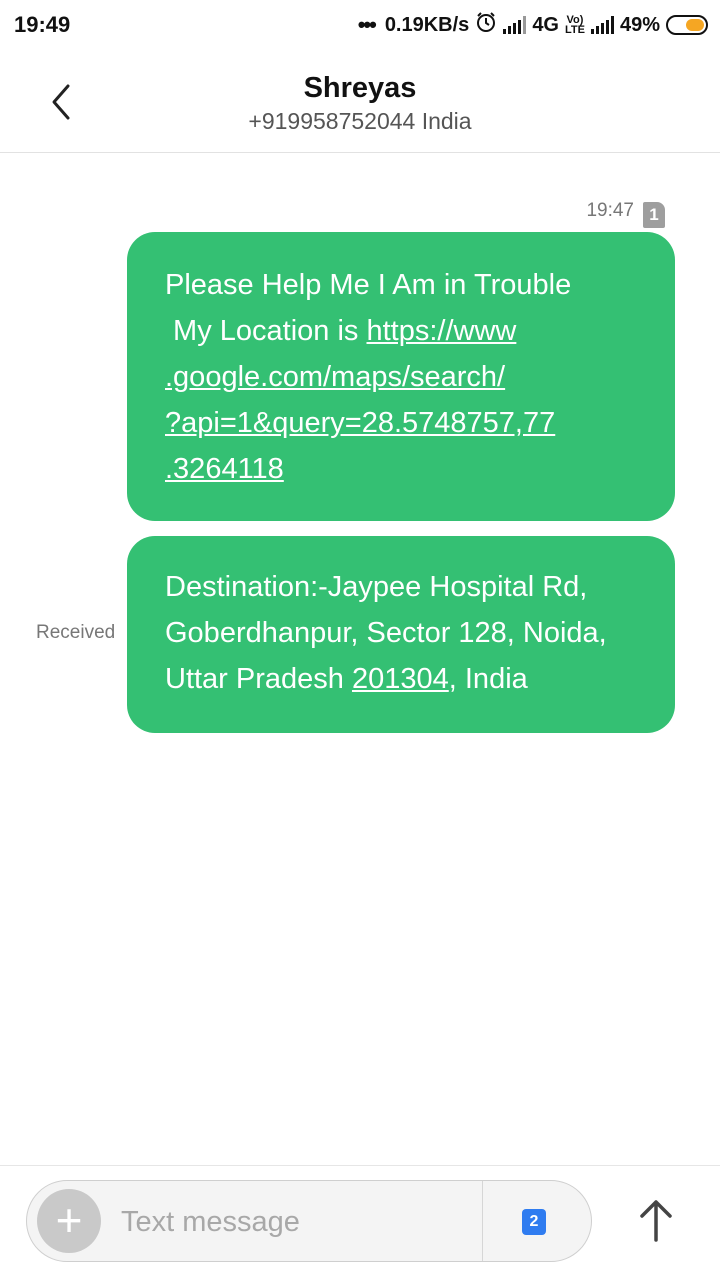  Describe the element at coordinates (401, 423) in the screenshot. I see `location-link: ?api=1&query=28.5748757,77` at that location.